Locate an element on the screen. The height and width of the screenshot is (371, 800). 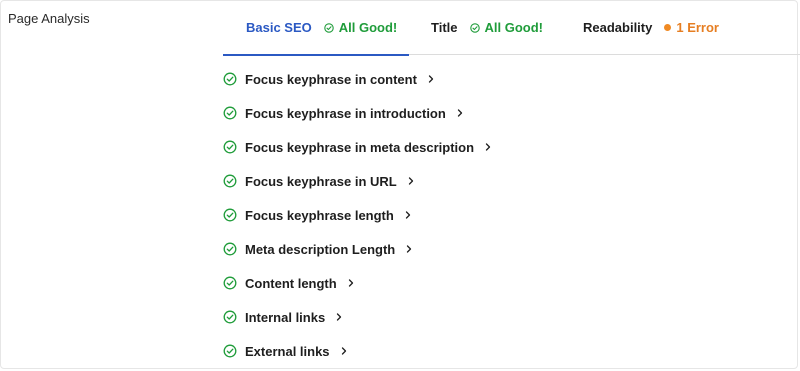
tab-basic-seo: Basic SEO All Good! is located at coordinates (316, 28).